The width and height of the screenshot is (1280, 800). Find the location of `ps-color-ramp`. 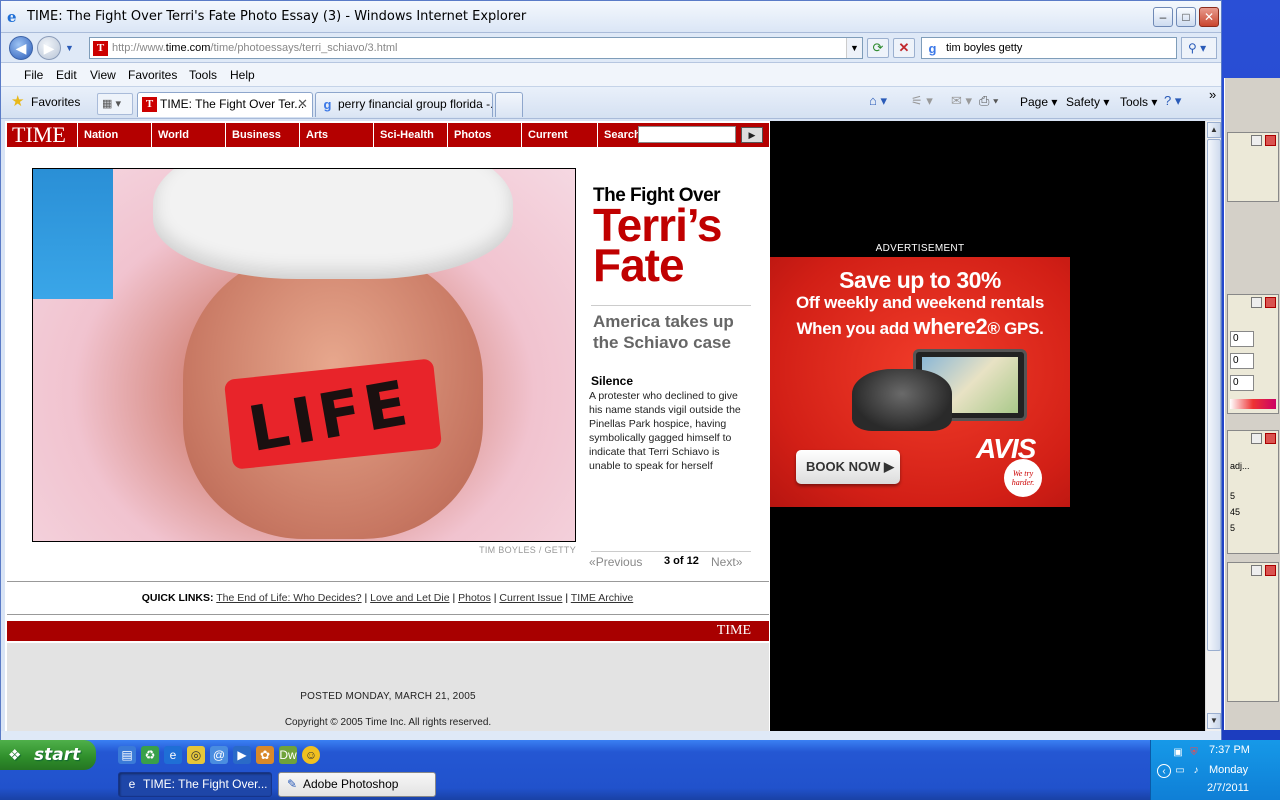

ps-color-ramp is located at coordinates (1253, 404).